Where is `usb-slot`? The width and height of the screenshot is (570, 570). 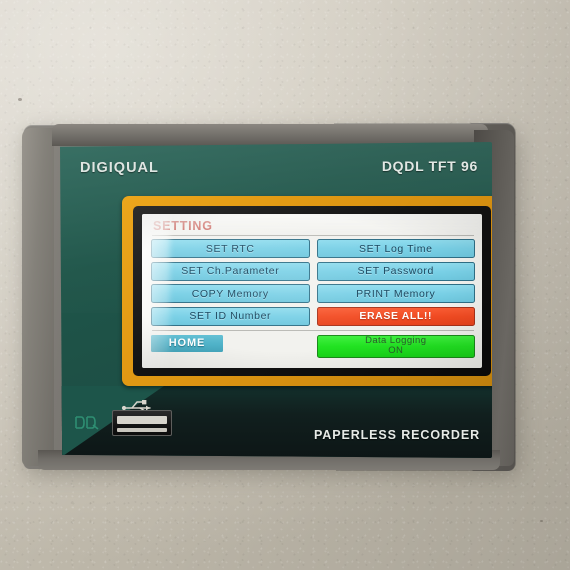 usb-slot is located at coordinates (142, 420).